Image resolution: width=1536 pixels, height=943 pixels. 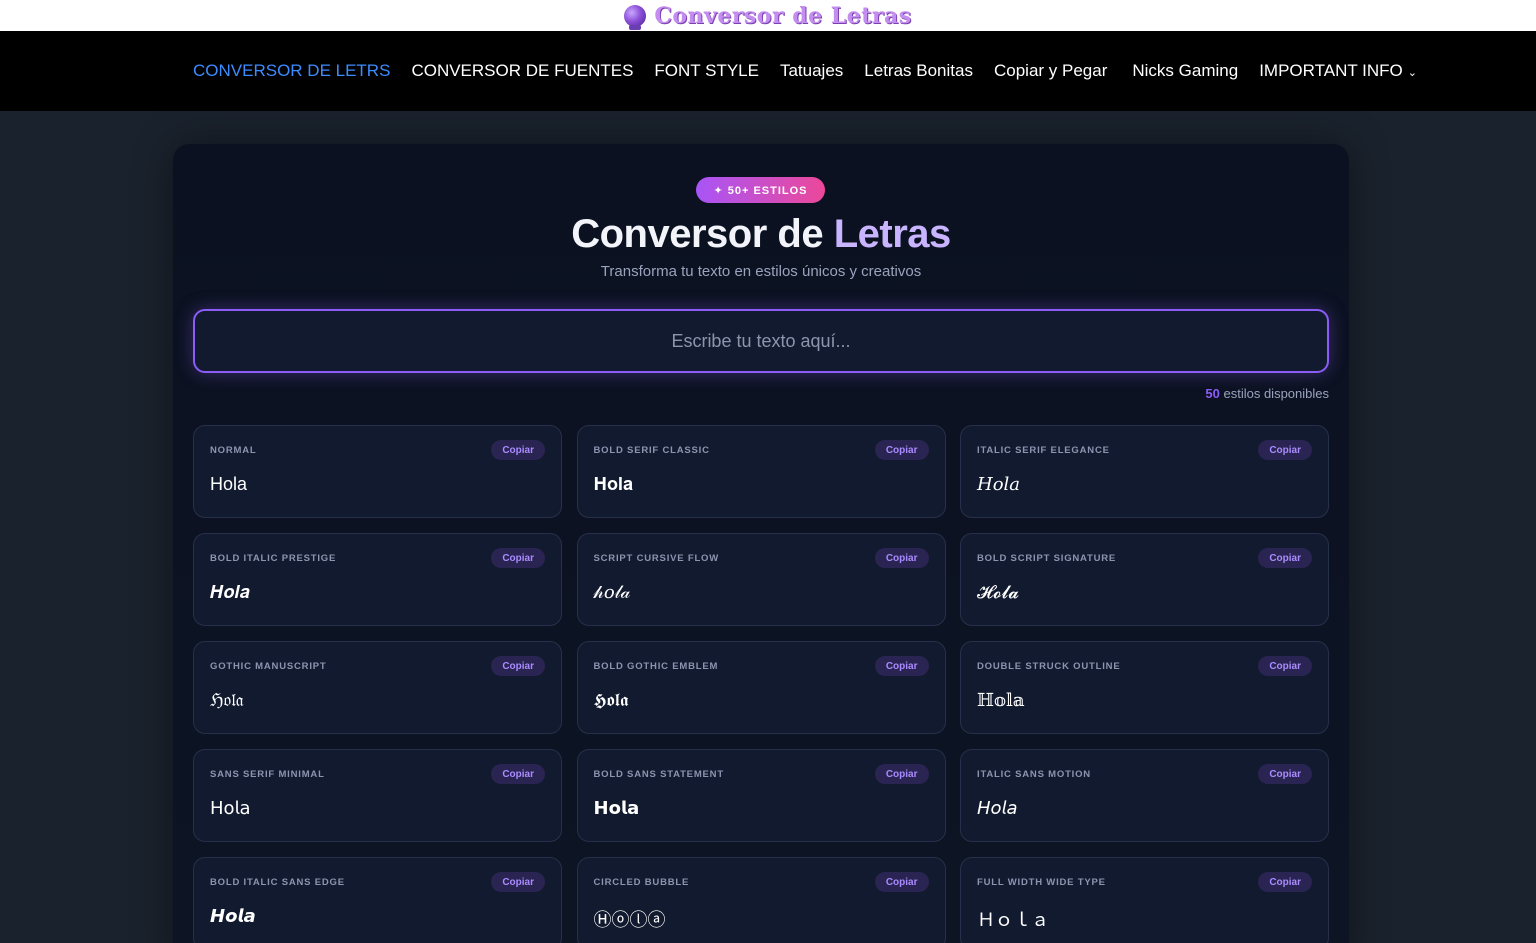 I want to click on nav-item-font-style: FONT STYLE, so click(x=706, y=71).